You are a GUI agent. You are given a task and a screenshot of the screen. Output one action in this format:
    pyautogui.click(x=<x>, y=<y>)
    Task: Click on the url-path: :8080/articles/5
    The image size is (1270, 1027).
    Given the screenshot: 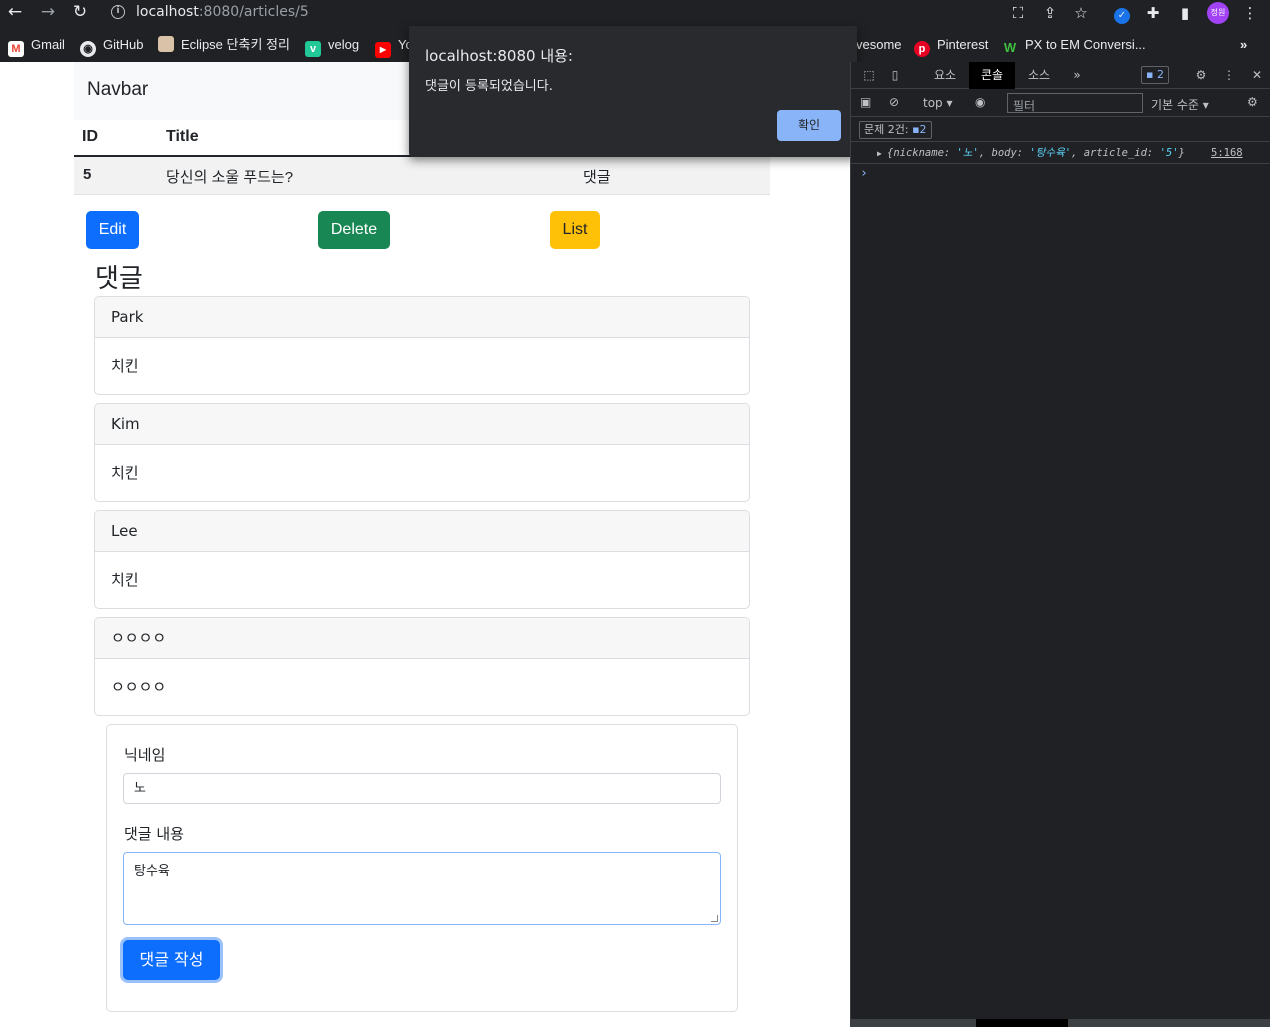 What is the action you would take?
    pyautogui.click(x=253, y=12)
    